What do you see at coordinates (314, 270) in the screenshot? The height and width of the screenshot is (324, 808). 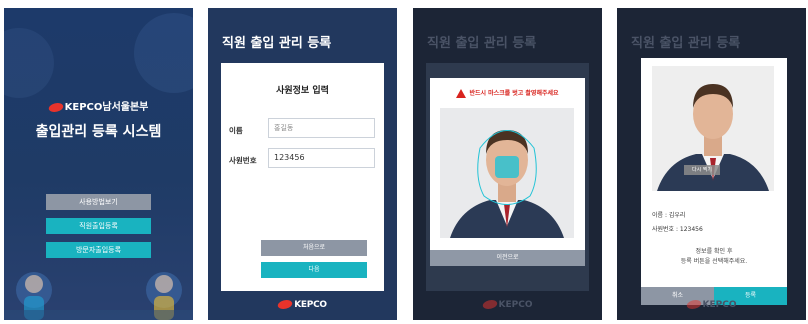 I see `next-button: 다음` at bounding box center [314, 270].